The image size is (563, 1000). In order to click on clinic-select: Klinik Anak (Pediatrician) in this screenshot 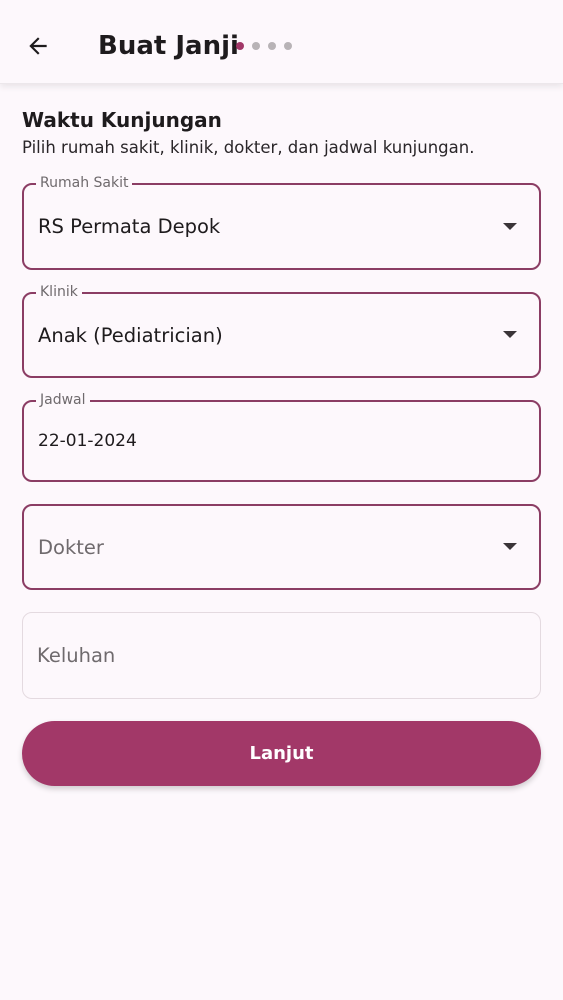, I will do `click(281, 330)`.